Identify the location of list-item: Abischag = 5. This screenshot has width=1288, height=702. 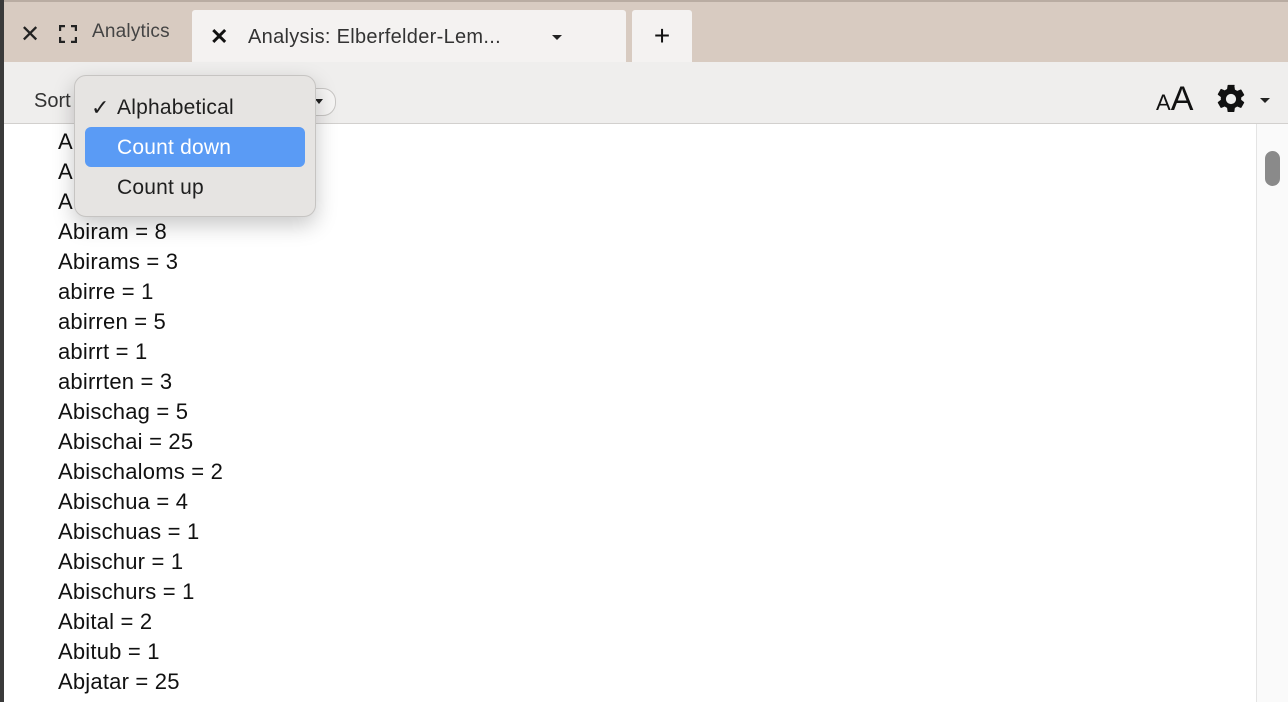
(123, 411).